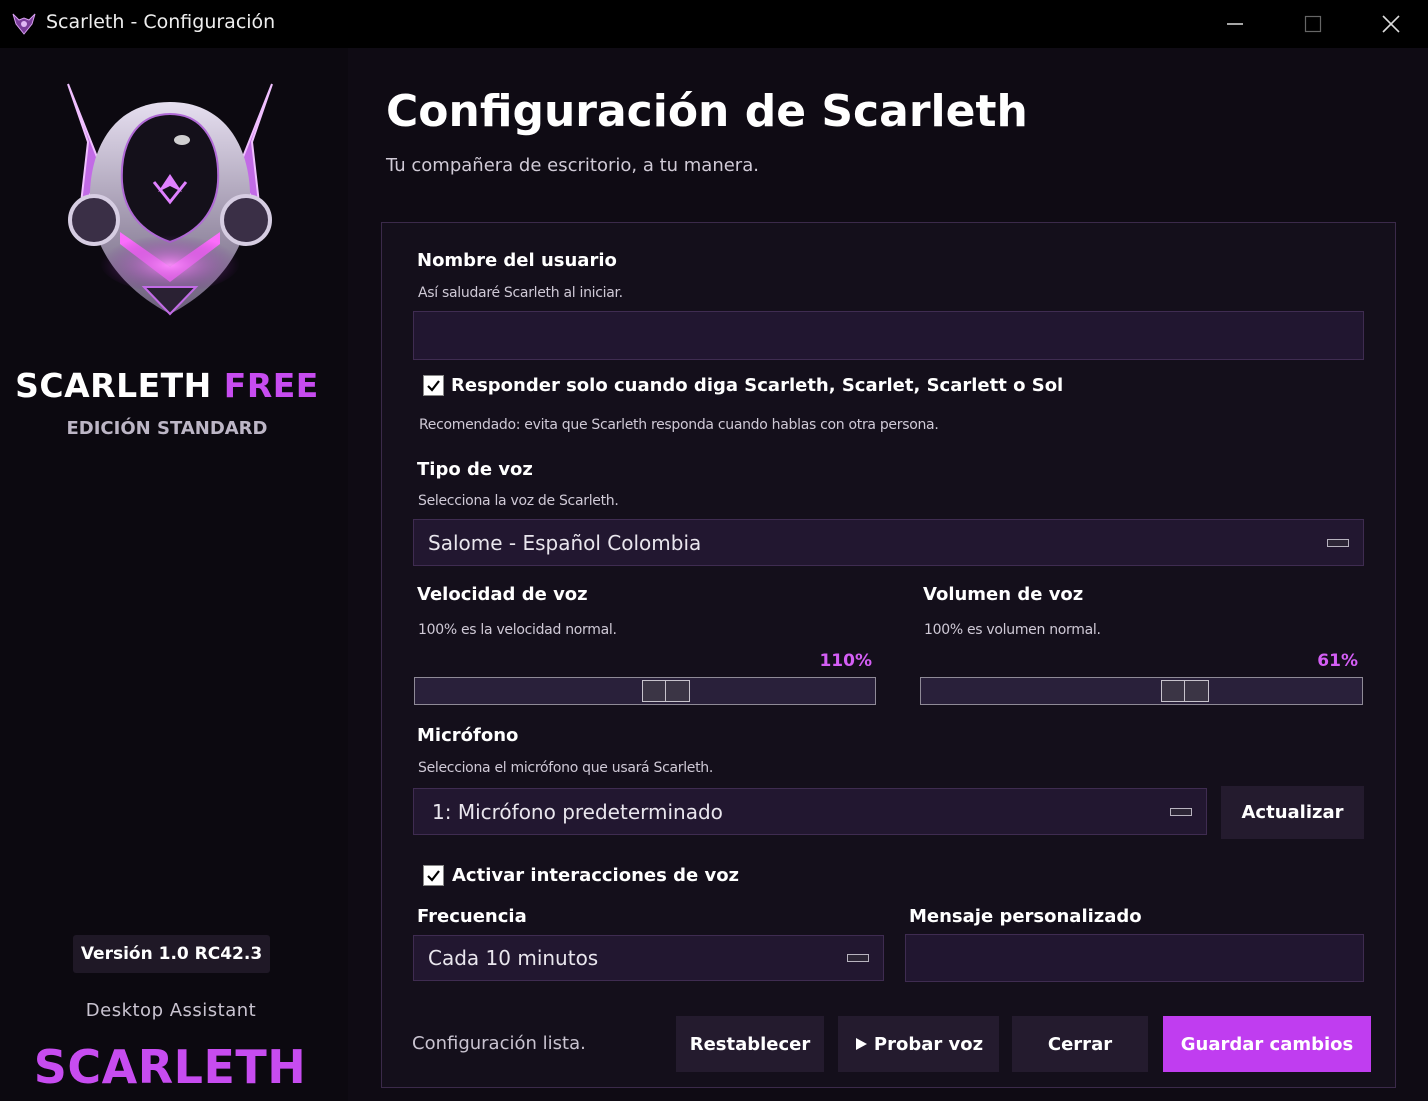 The image size is (1428, 1101). Describe the element at coordinates (1080, 1044) in the screenshot. I see `close-button: Cerrar` at that location.